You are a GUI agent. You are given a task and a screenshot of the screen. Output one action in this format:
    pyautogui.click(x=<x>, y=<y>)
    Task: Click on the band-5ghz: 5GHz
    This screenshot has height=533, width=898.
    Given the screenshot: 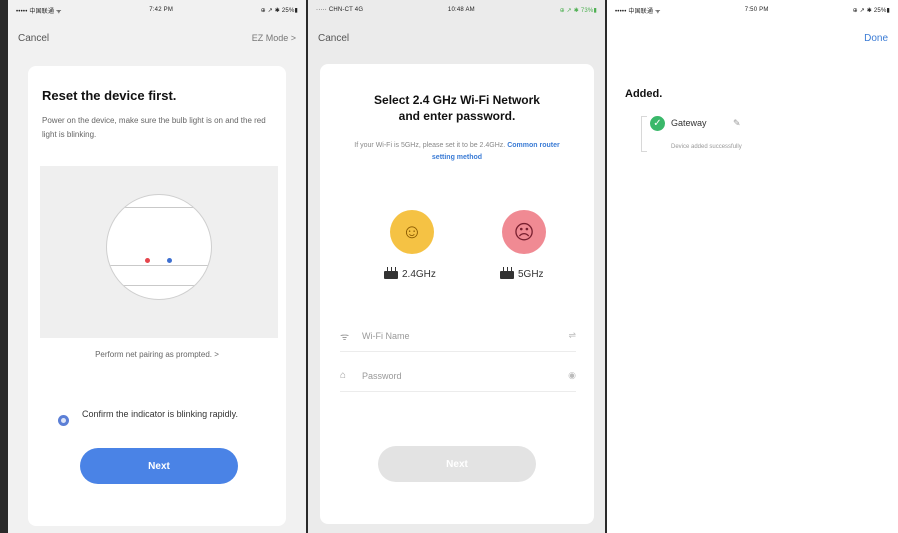 What is the action you would take?
    pyautogui.click(x=522, y=273)
    